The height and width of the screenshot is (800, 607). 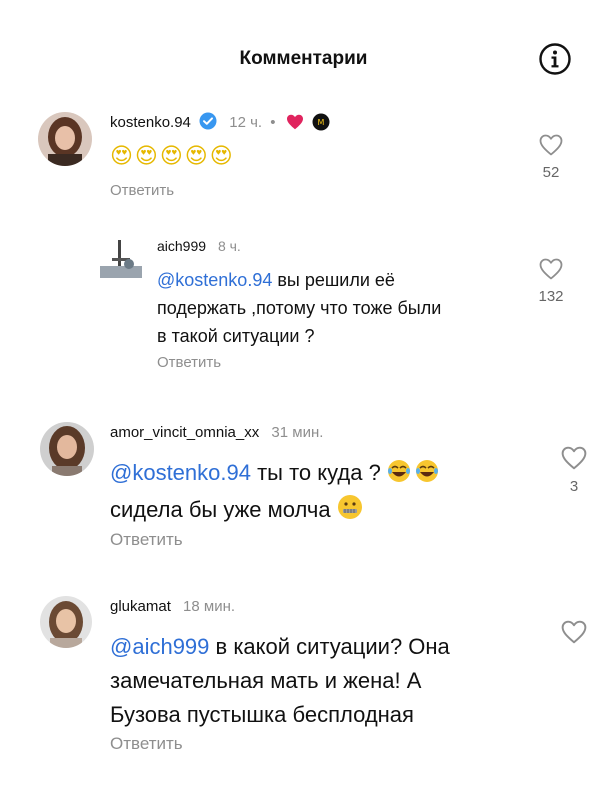 I want to click on comment-text-line: в какой ситуации? Она, so click(x=329, y=646).